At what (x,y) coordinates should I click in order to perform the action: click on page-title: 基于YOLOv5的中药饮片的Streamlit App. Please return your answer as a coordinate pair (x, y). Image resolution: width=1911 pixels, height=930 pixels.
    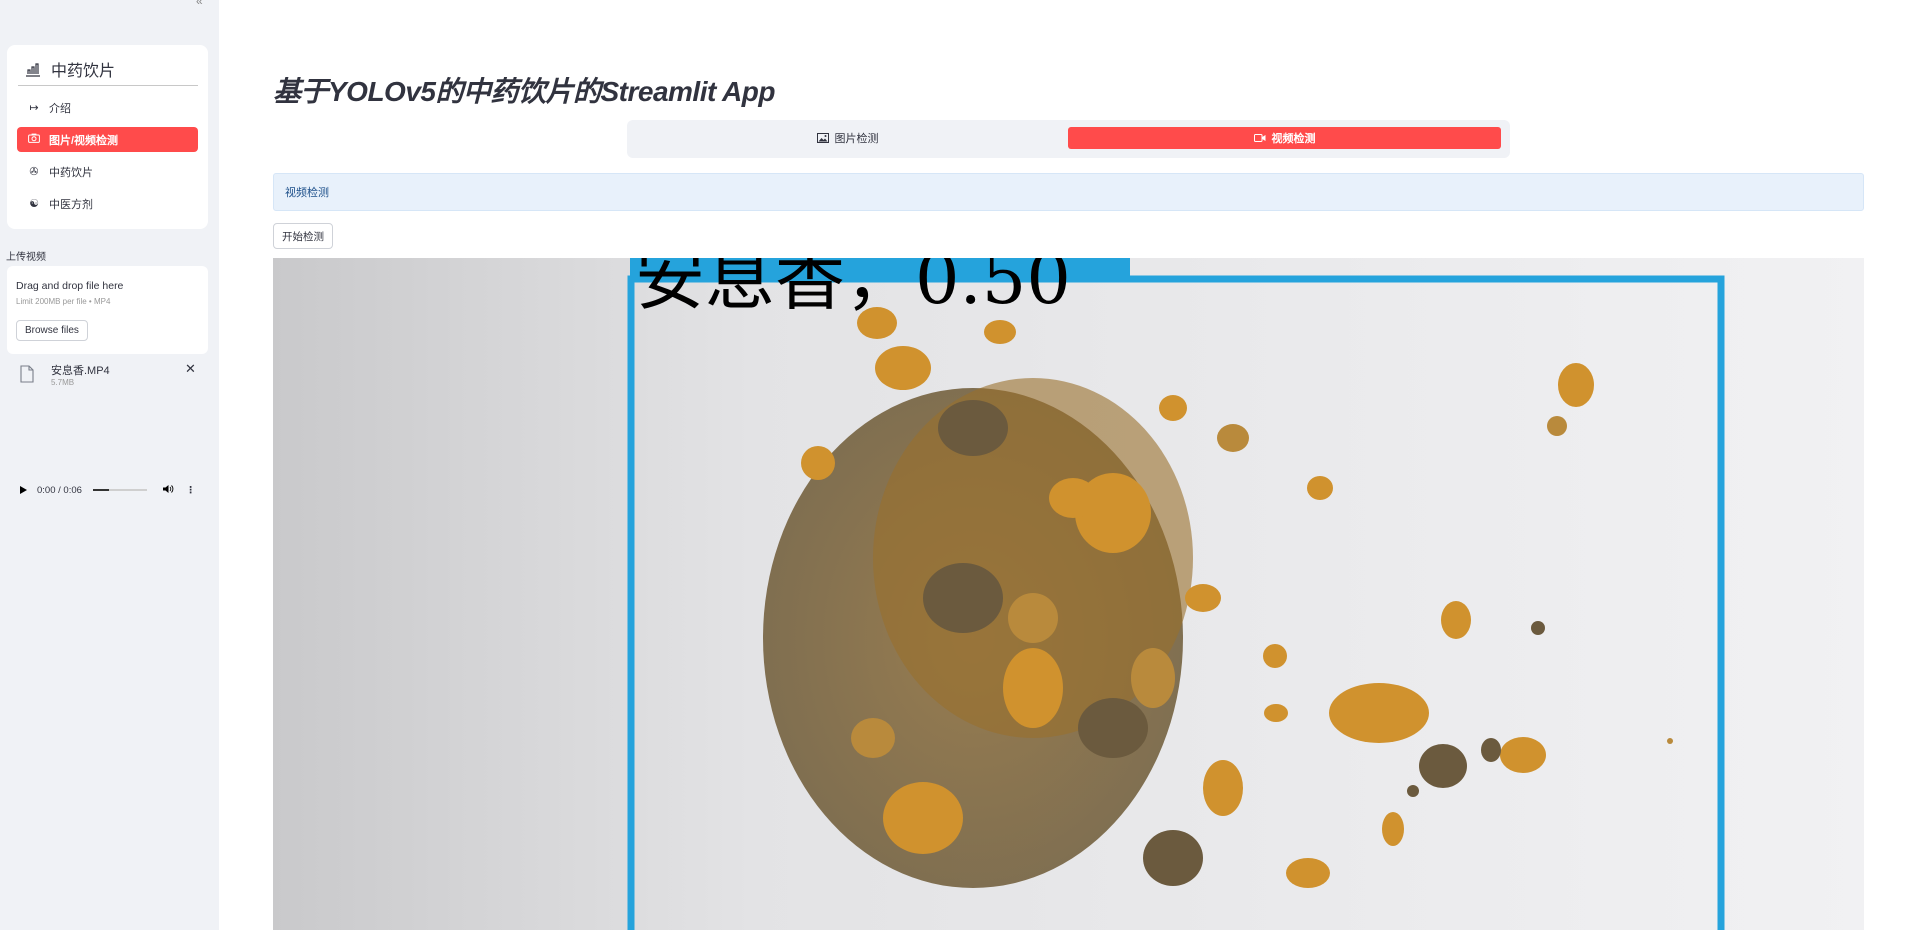
    Looking at the image, I should click on (524, 91).